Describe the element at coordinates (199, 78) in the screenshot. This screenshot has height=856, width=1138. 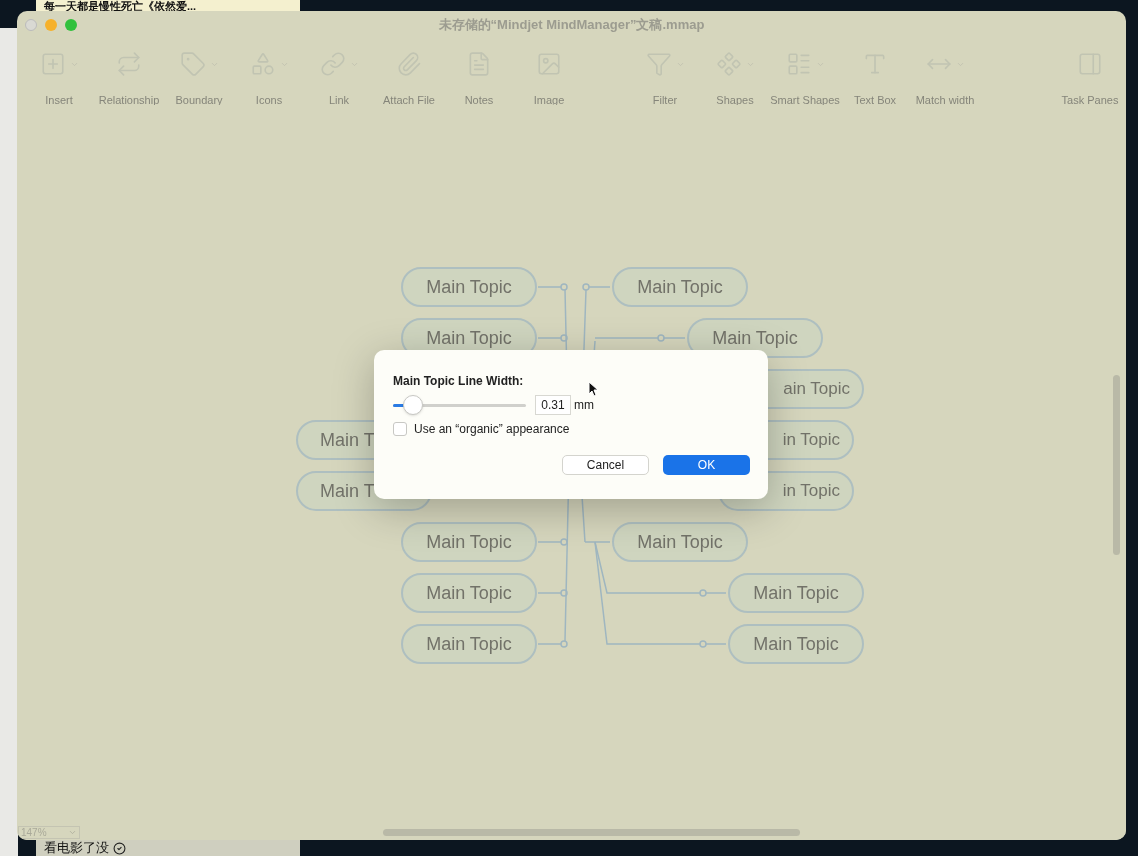
I see `toolbar-button: Boundary` at that location.